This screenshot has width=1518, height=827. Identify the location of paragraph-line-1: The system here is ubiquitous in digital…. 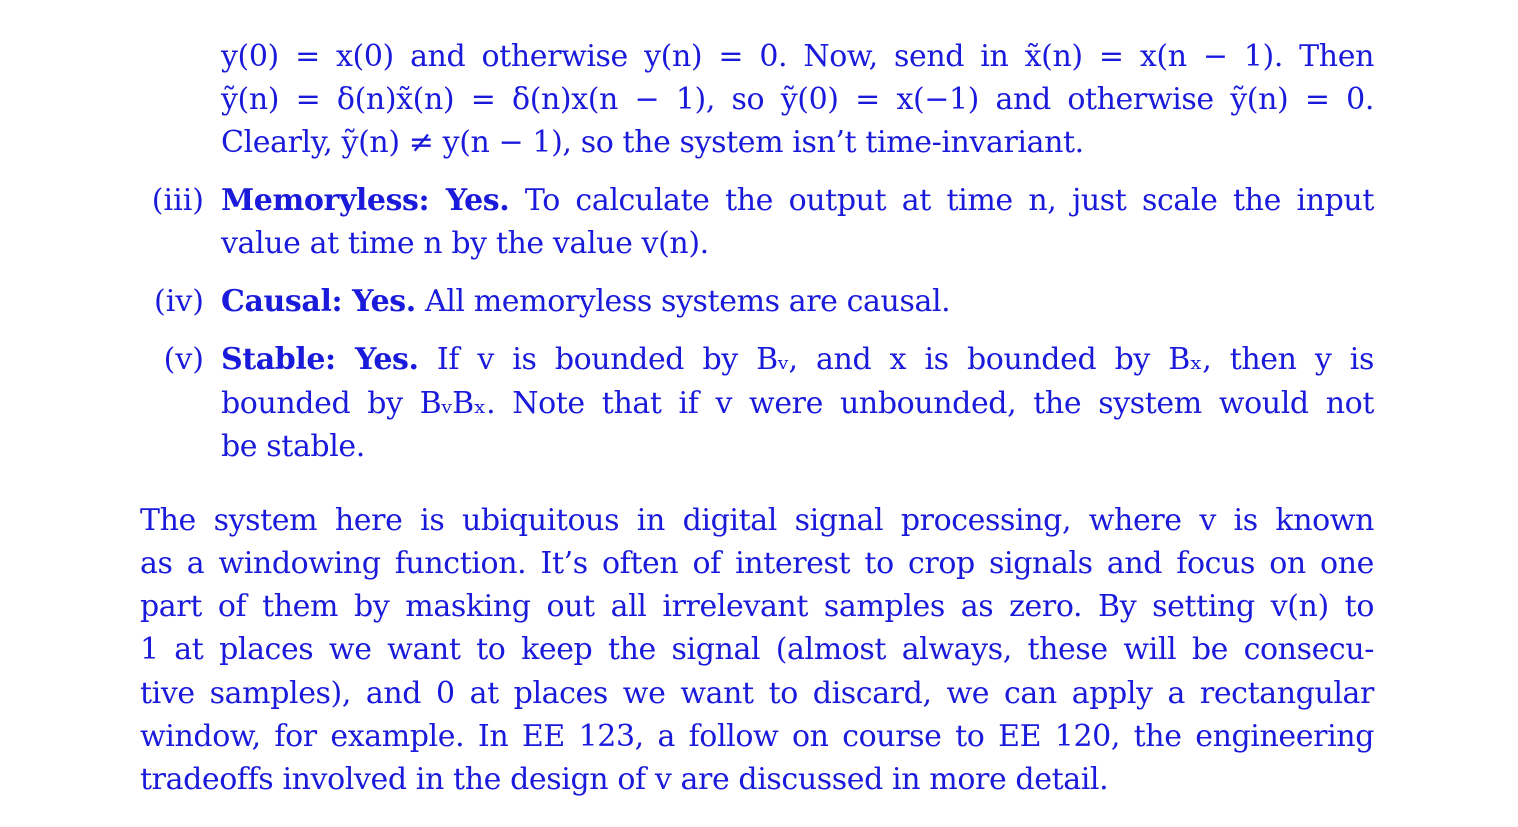
(757, 520).